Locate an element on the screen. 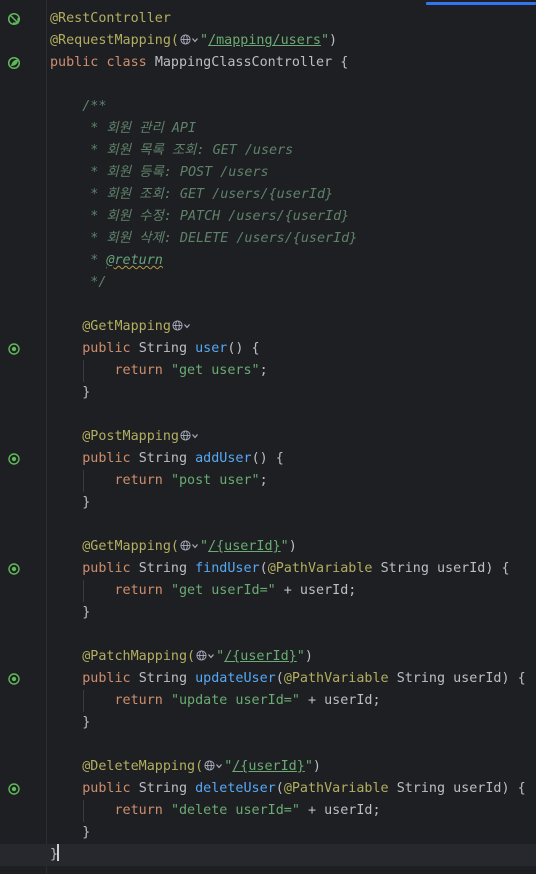  bean-leaf-icon is located at coordinates (14, 63).